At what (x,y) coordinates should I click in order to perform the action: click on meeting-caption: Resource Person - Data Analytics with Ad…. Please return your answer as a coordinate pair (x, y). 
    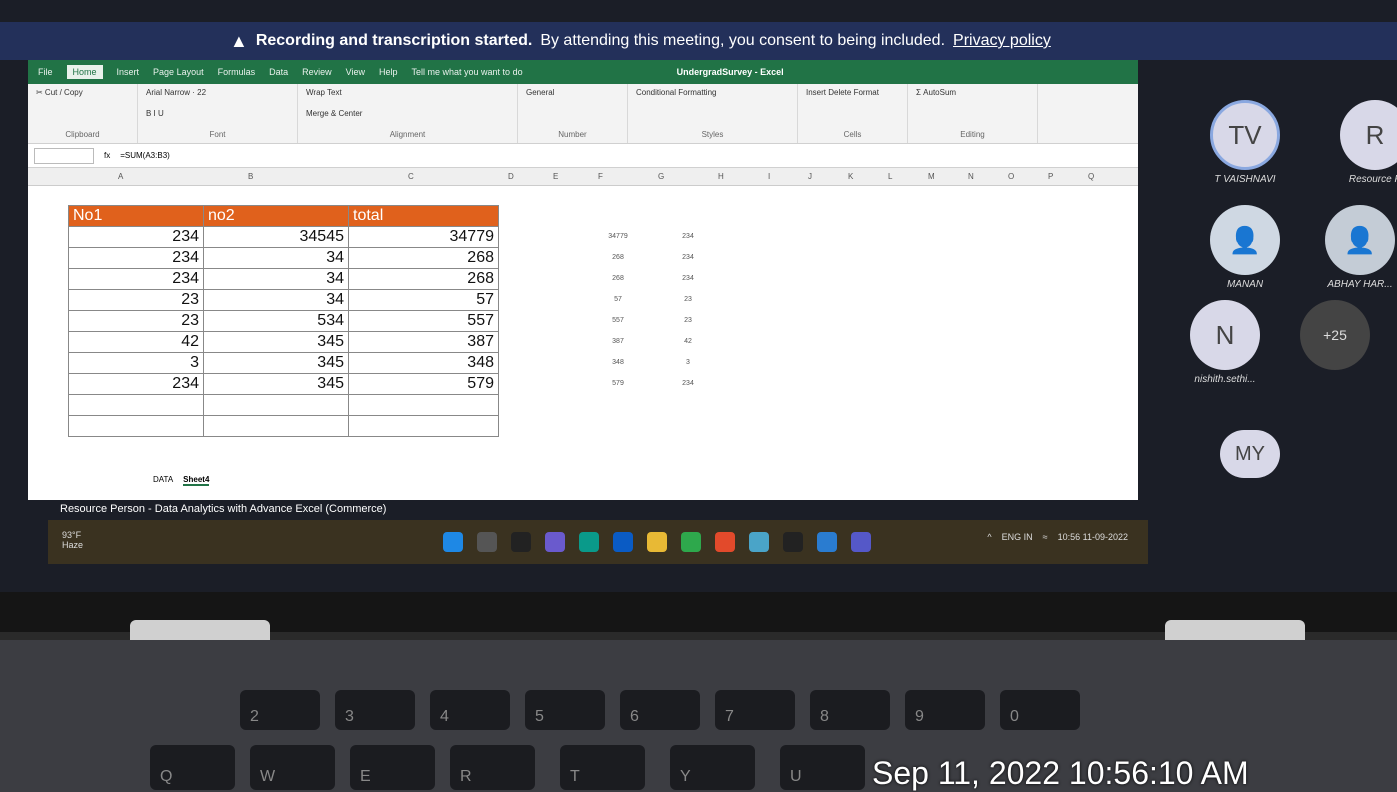
    Looking at the image, I should click on (223, 509).